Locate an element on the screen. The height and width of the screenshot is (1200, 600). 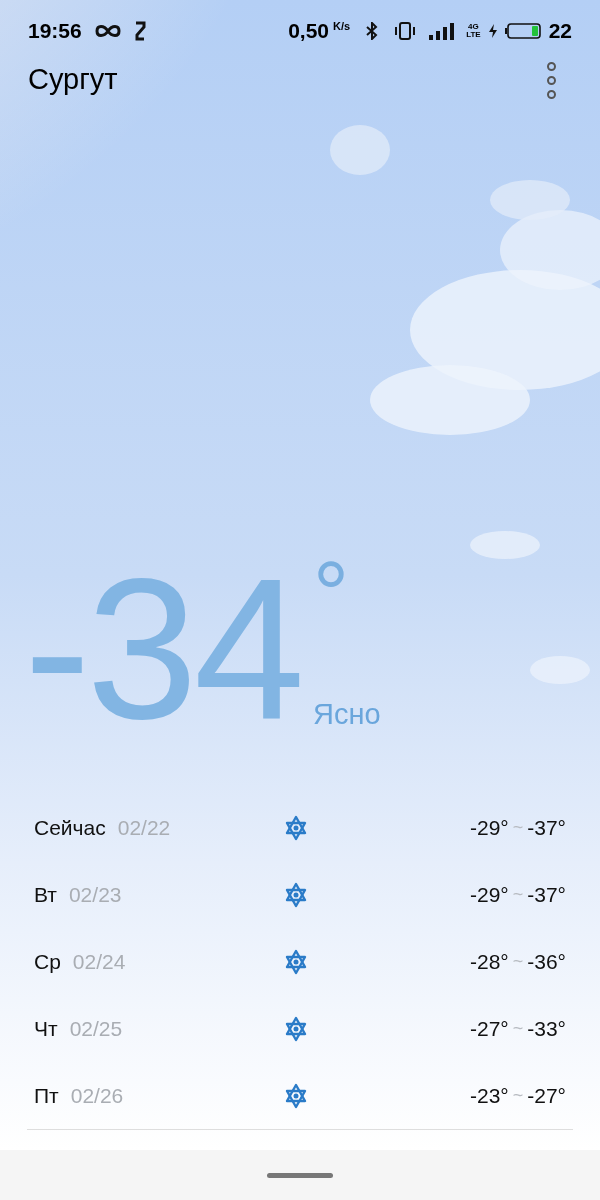
forecast-date: 02/22 is located at coordinates (144, 827).